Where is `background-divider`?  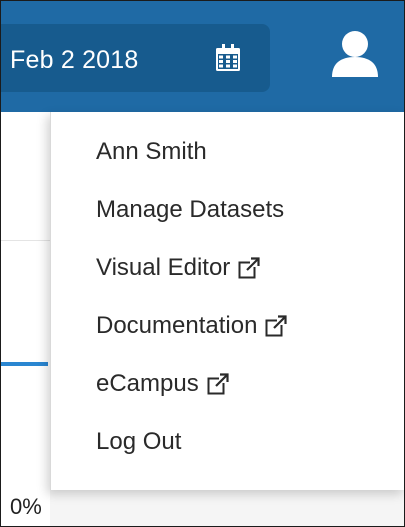
background-divider is located at coordinates (25, 240).